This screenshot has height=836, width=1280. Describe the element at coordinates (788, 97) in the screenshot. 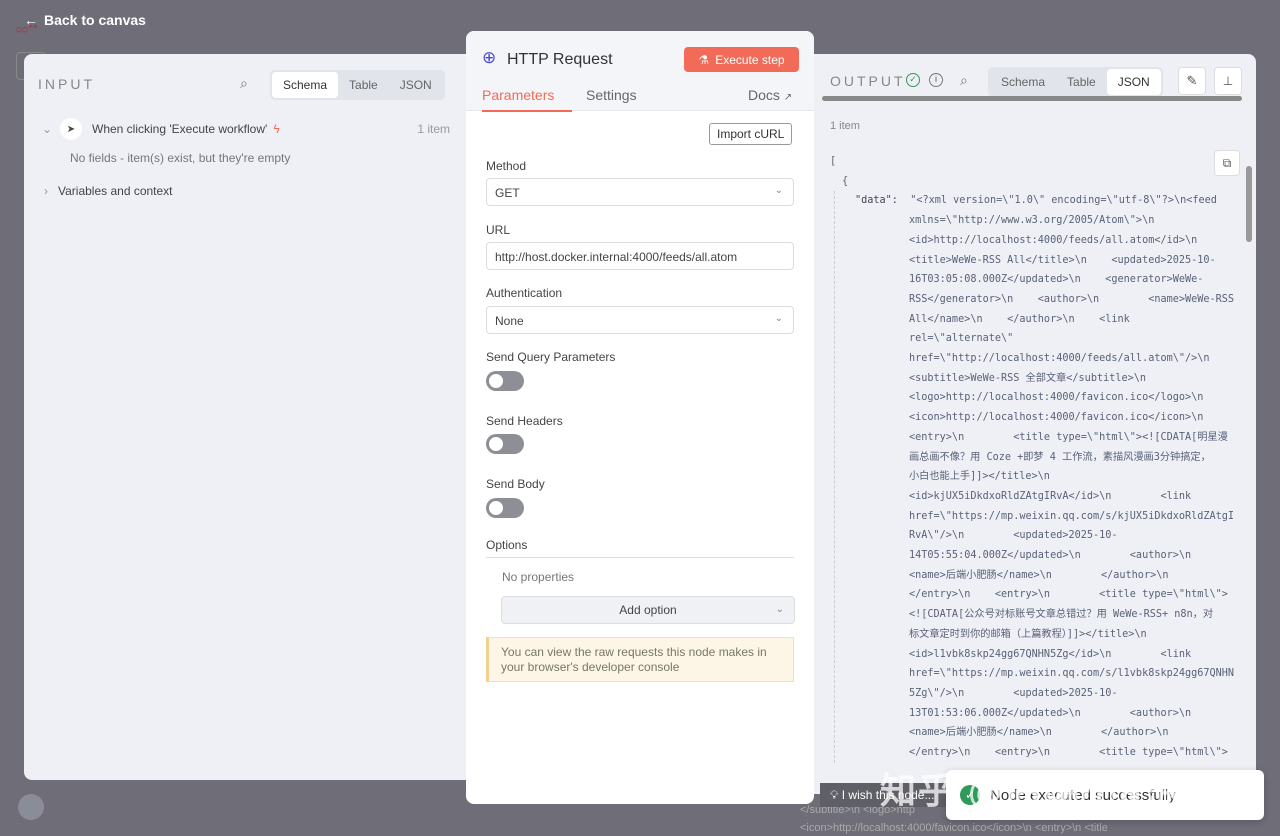

I see `external-link-icon: ↗` at that location.